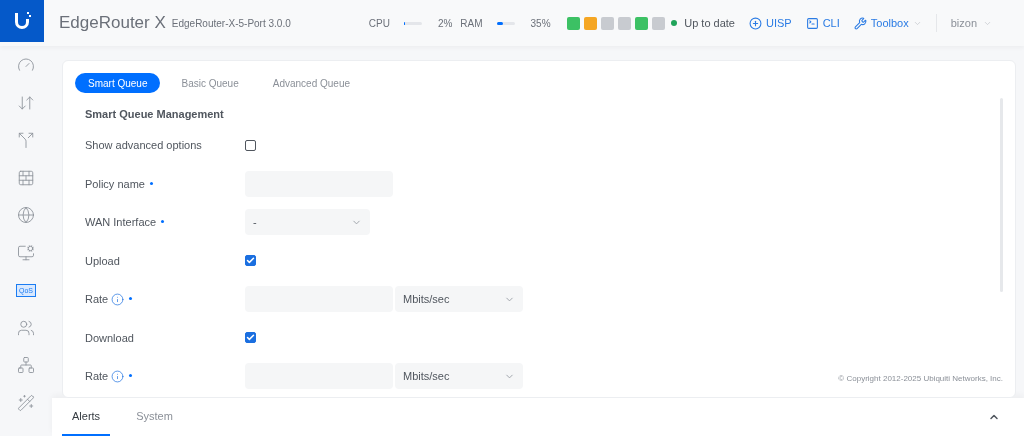 Image resolution: width=1024 pixels, height=436 pixels. I want to click on meter-label: CPU, so click(379, 23).